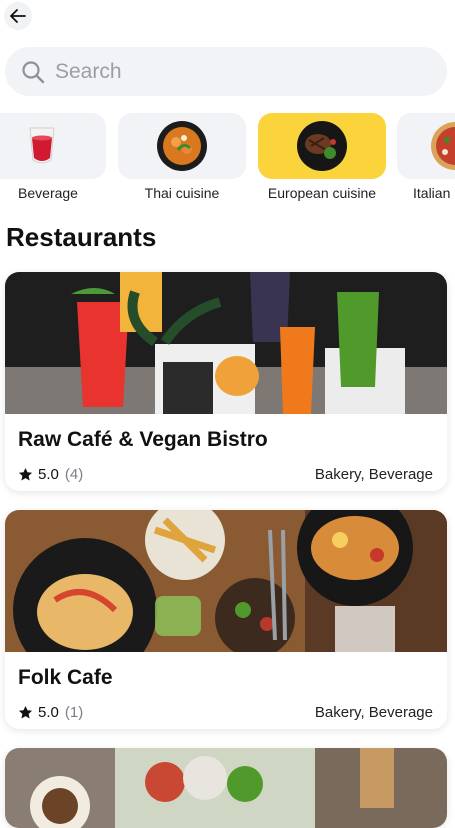 Image resolution: width=455 pixels, height=828 pixels. Describe the element at coordinates (48, 193) in the screenshot. I see `category-label: Beverage` at that location.